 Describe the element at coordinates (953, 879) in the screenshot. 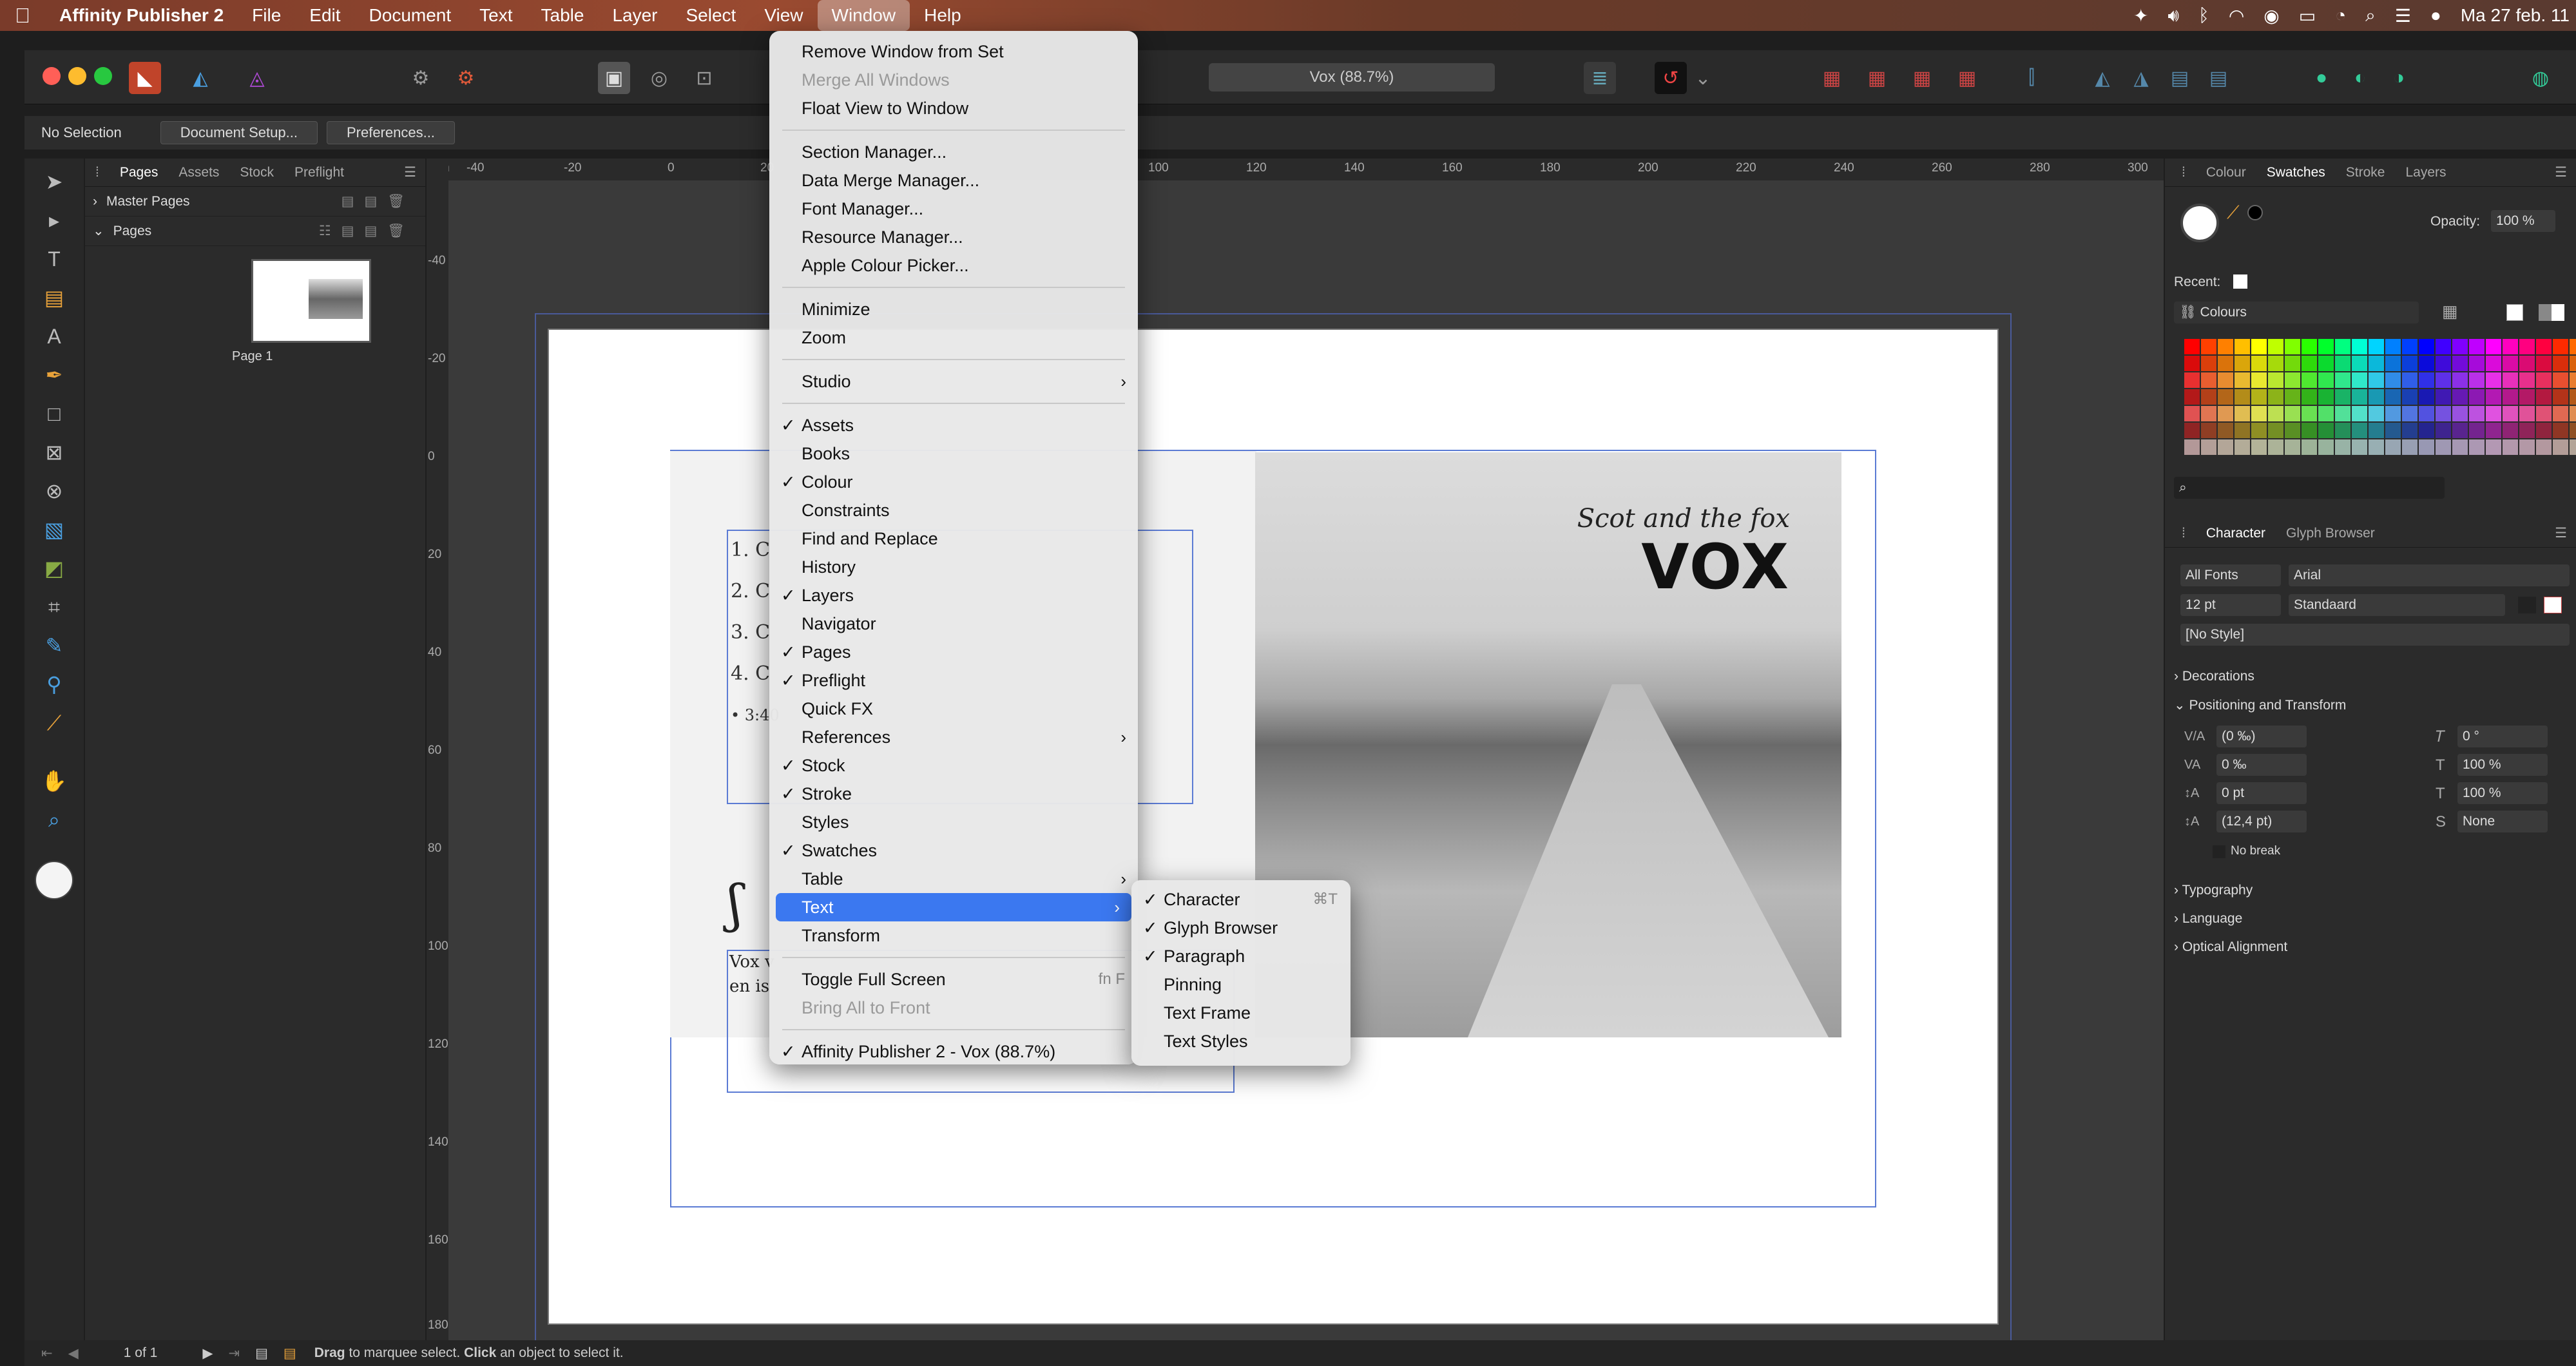

I see `menu-item-table: Table ›` at that location.